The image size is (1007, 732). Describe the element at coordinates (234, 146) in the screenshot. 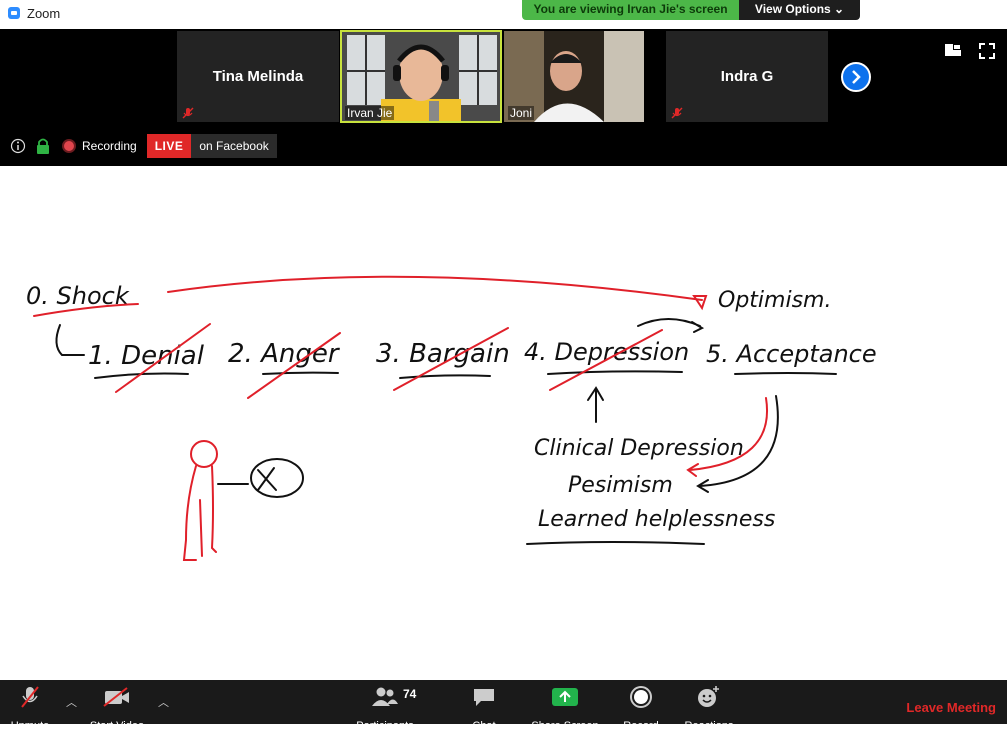

I see `live-target-label: on Facebook` at that location.